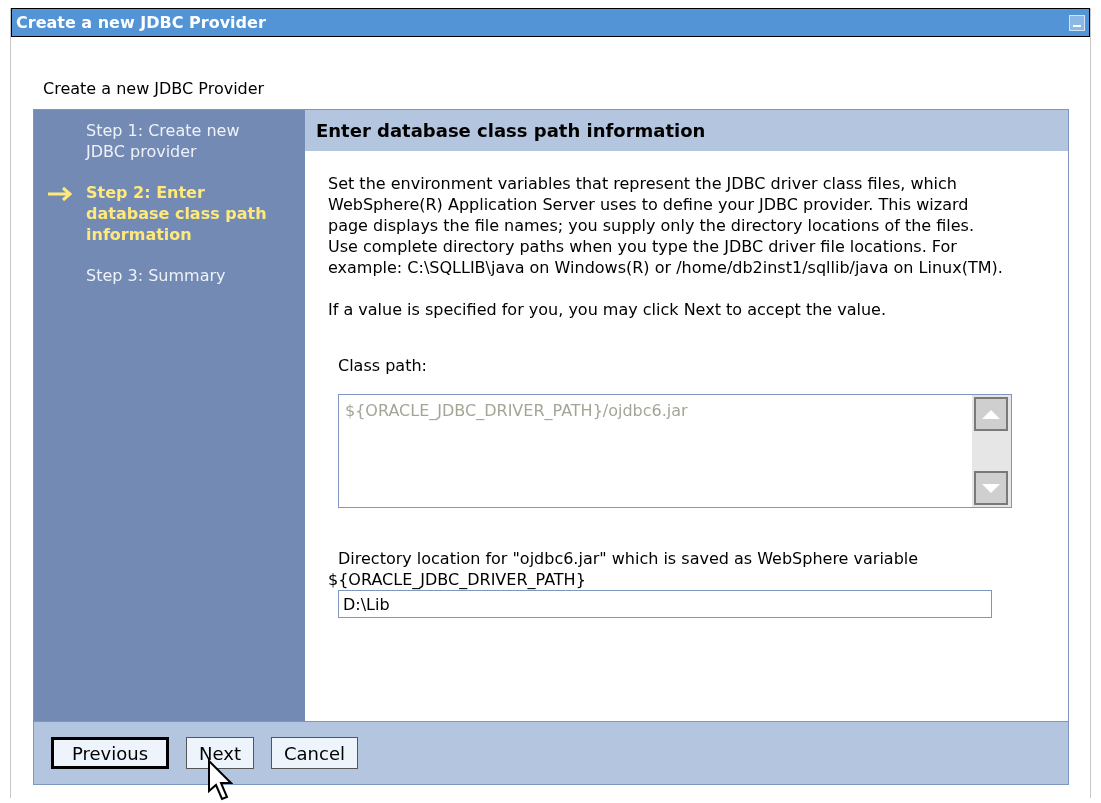  What do you see at coordinates (60, 194) in the screenshot?
I see `arrow-icon` at bounding box center [60, 194].